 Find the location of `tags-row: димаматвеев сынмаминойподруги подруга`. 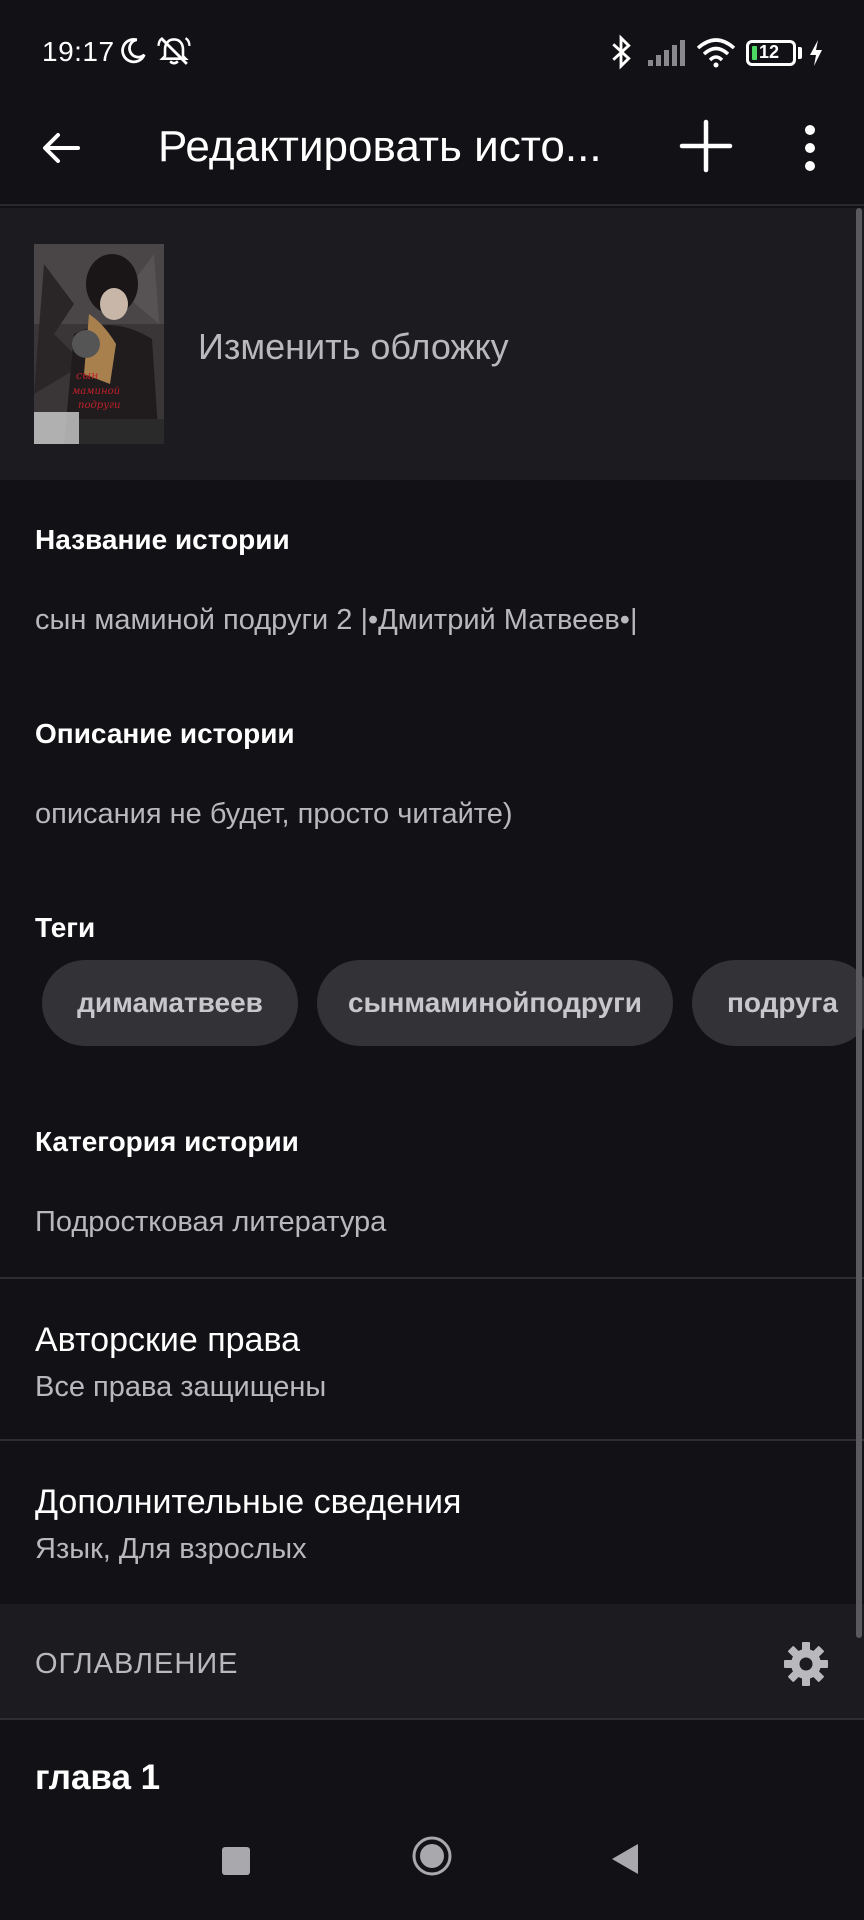

tags-row: димаматвеев сынмаминойподруги подруга is located at coordinates (432, 1004).